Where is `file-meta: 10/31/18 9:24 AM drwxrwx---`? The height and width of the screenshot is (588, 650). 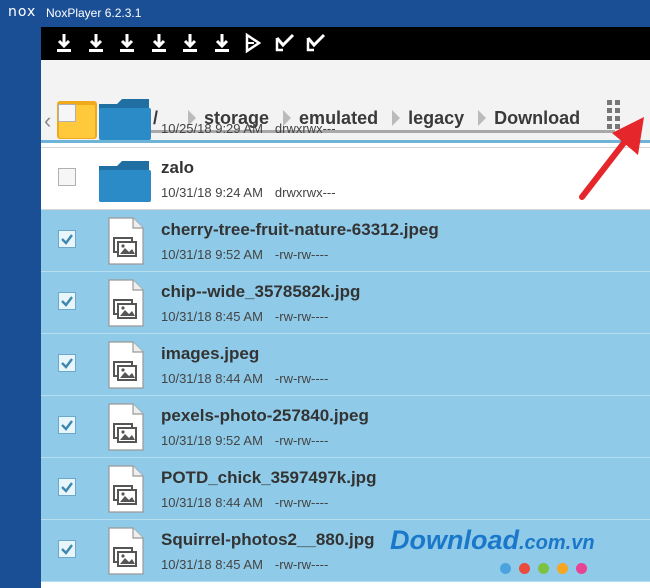 file-meta: 10/31/18 9:24 AM drwxrwx--- is located at coordinates (248, 192).